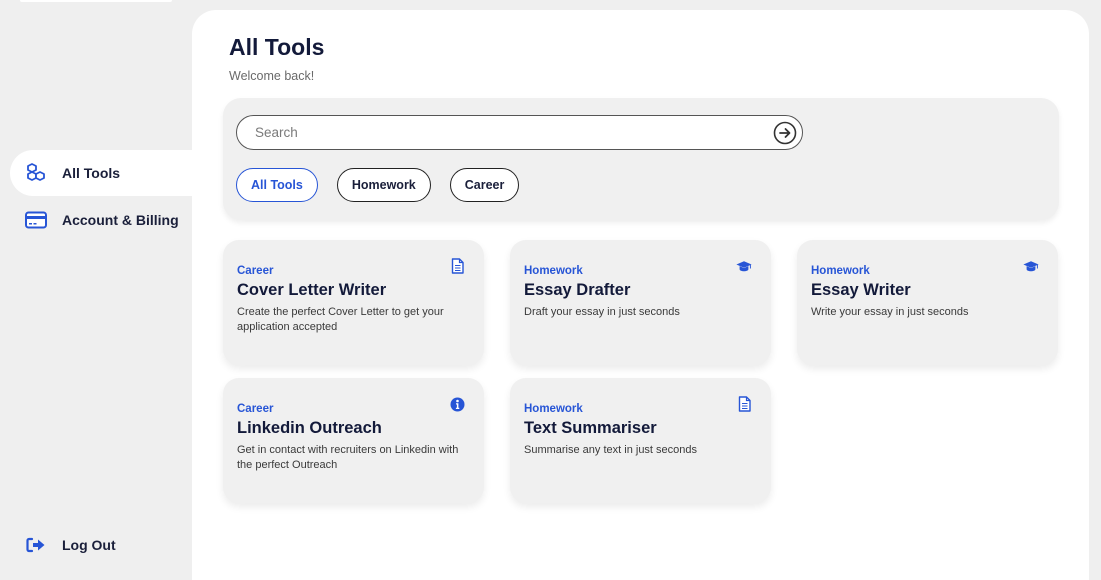  Describe the element at coordinates (739, 11) in the screenshot. I see `top-tab` at that location.